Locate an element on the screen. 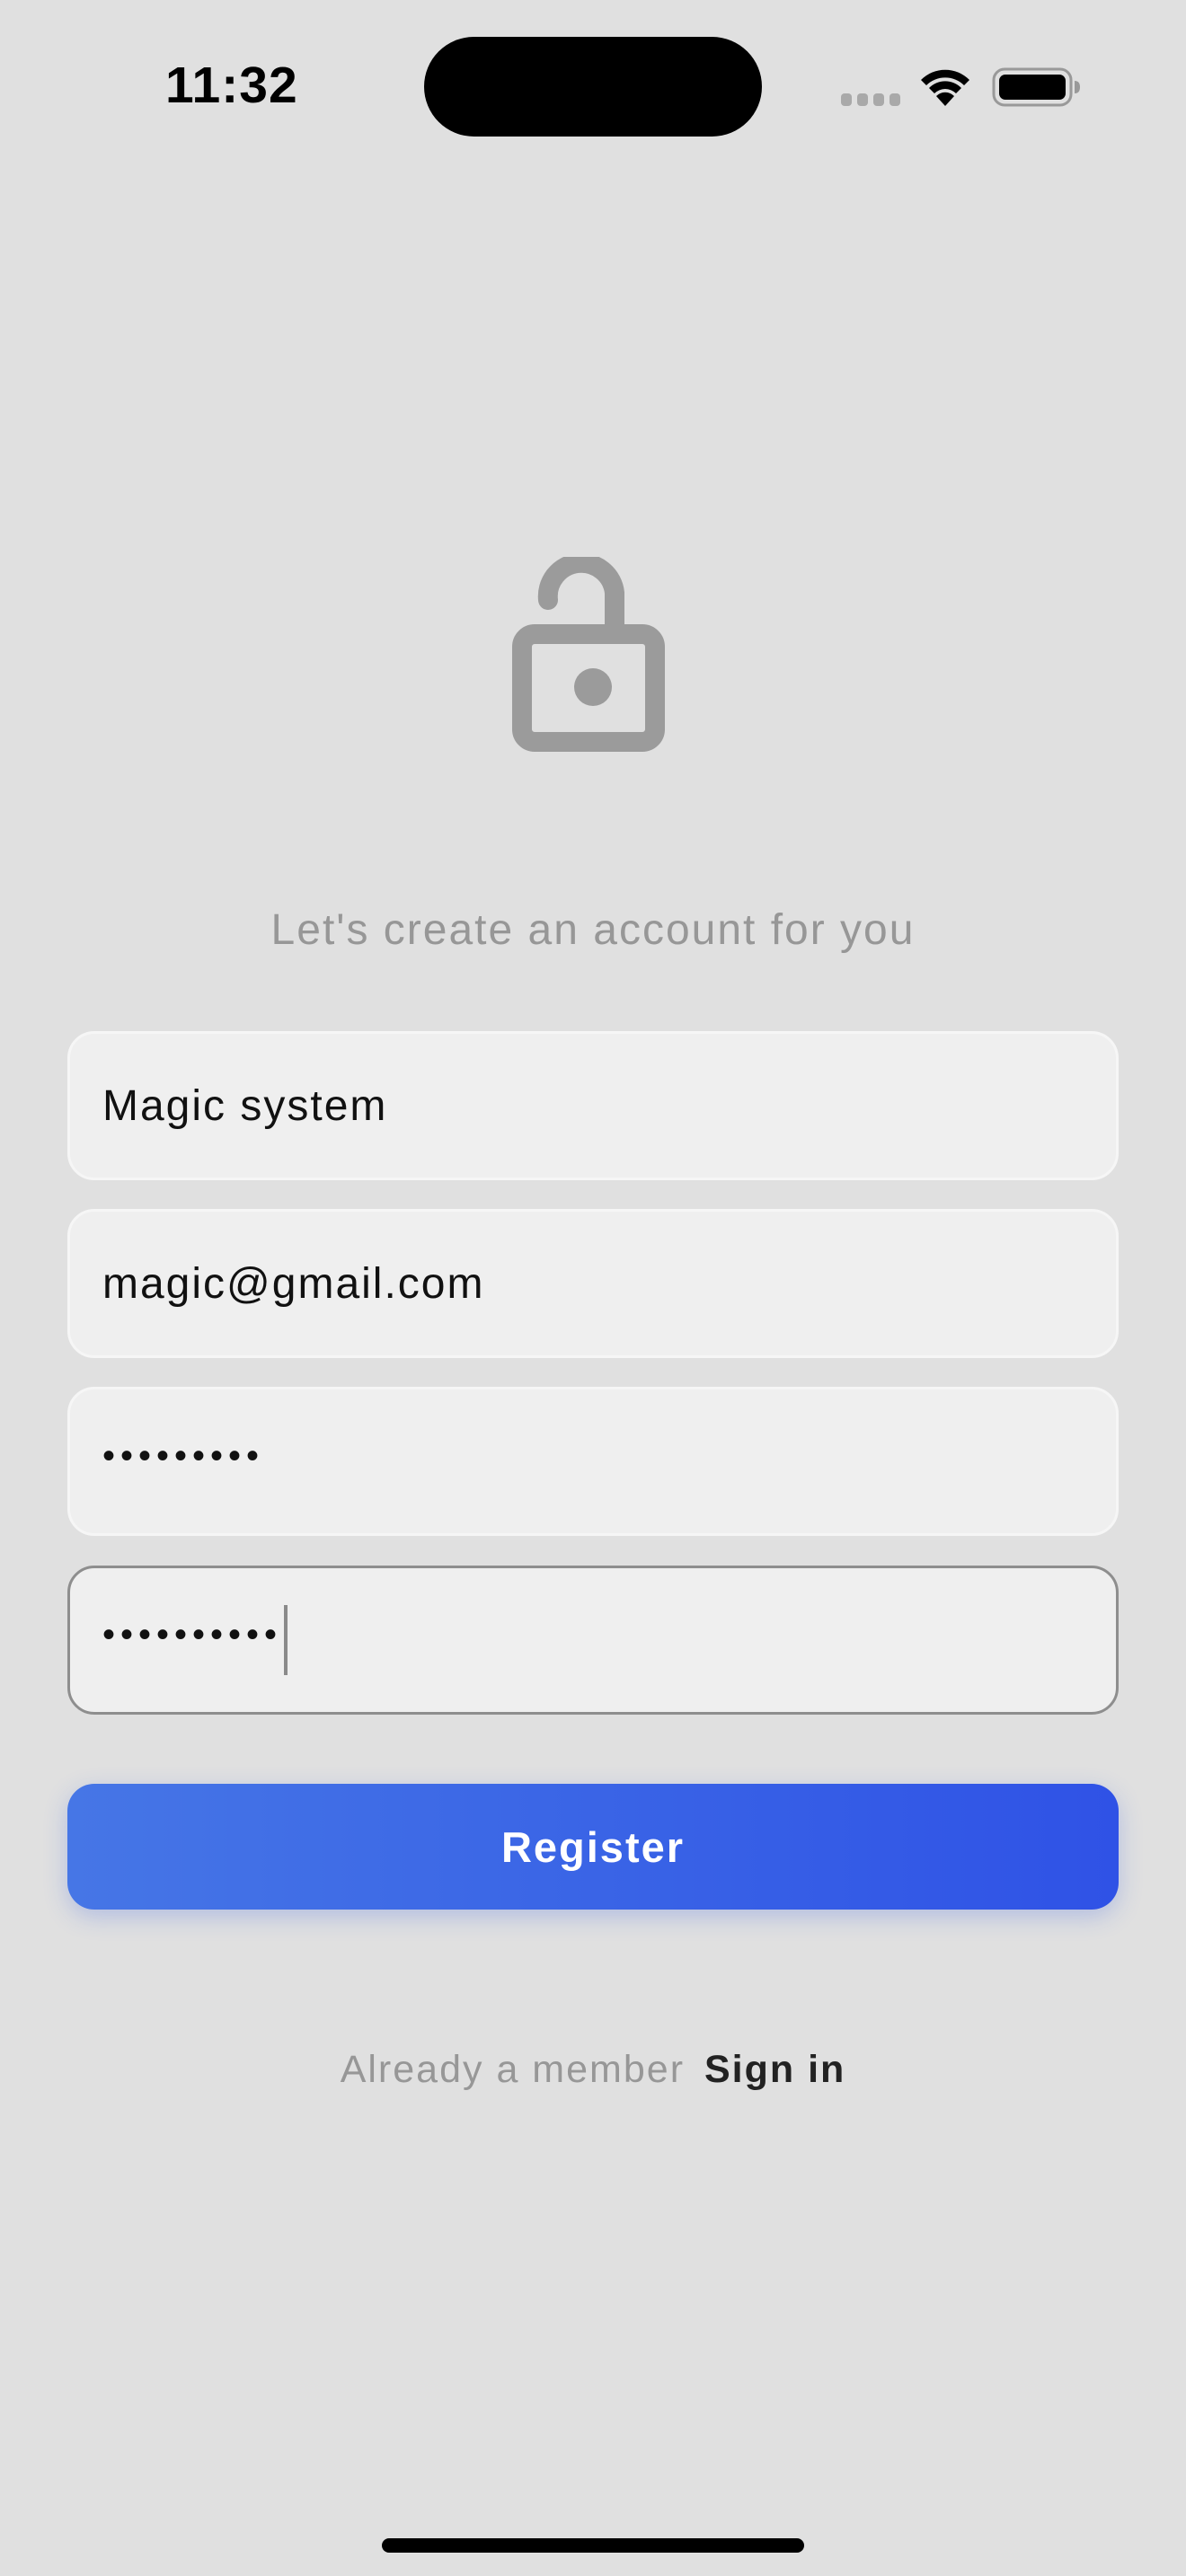  register-button-label: Register is located at coordinates (593, 1846).